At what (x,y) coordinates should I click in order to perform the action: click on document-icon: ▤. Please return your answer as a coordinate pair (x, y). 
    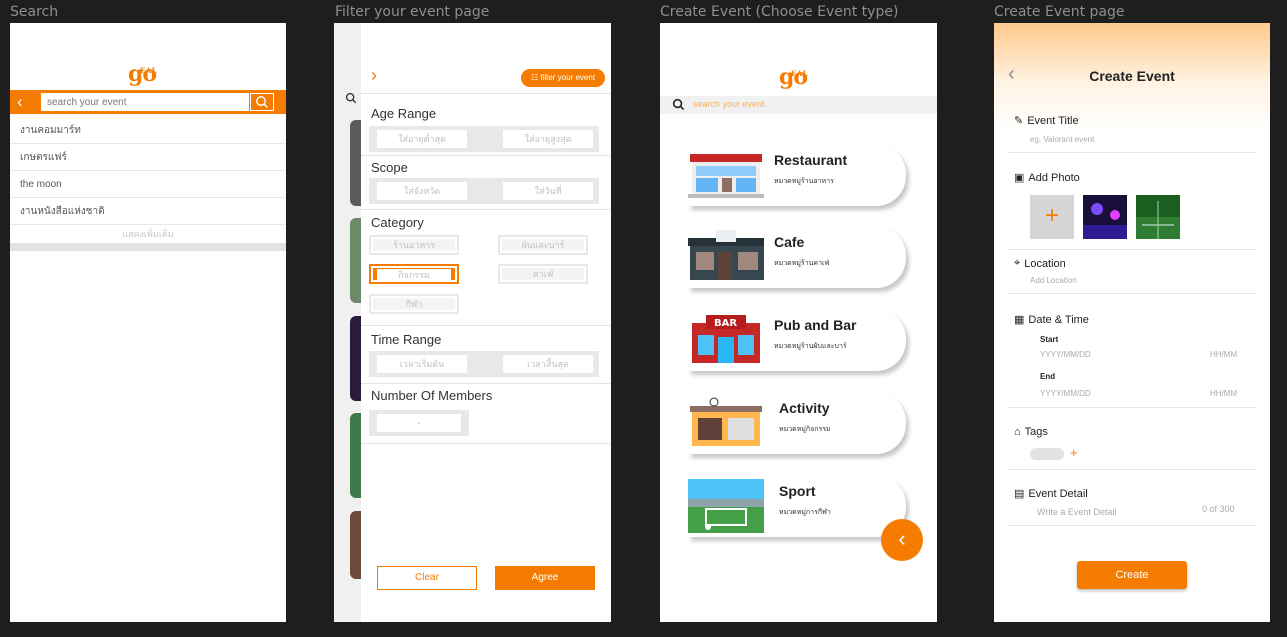
    Looking at the image, I should click on (1019, 494).